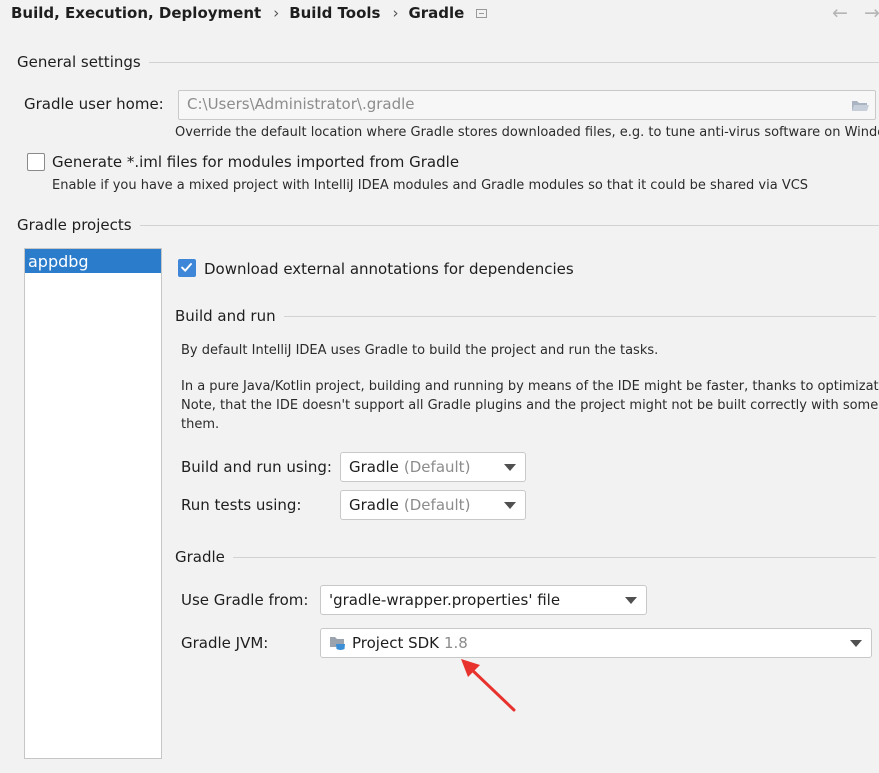 This screenshot has width=879, height=773. What do you see at coordinates (94, 104) in the screenshot?
I see `gradle-user-home-label: Gradle user home:` at bounding box center [94, 104].